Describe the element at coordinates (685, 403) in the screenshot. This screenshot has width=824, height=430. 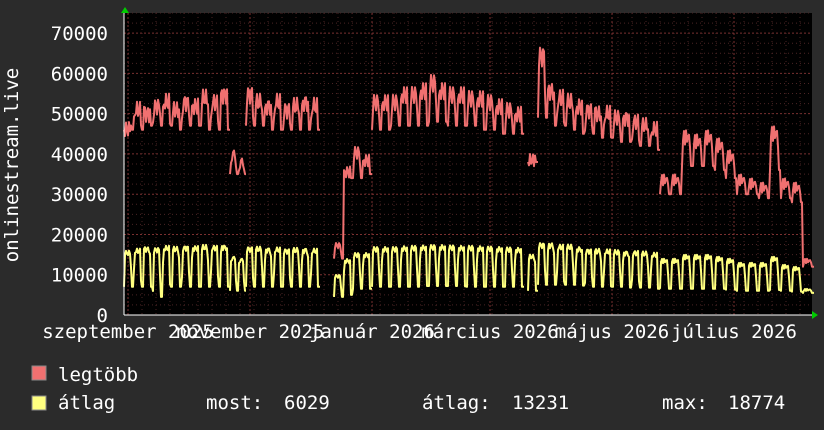
I see `stat-max-label: max:` at that location.